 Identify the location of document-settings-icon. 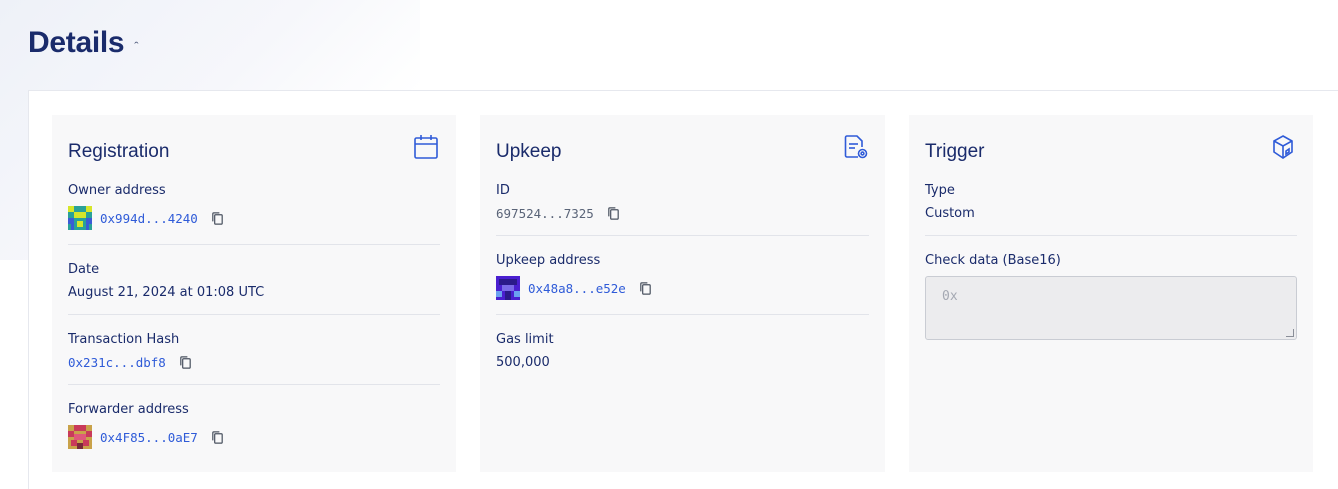
(856, 147).